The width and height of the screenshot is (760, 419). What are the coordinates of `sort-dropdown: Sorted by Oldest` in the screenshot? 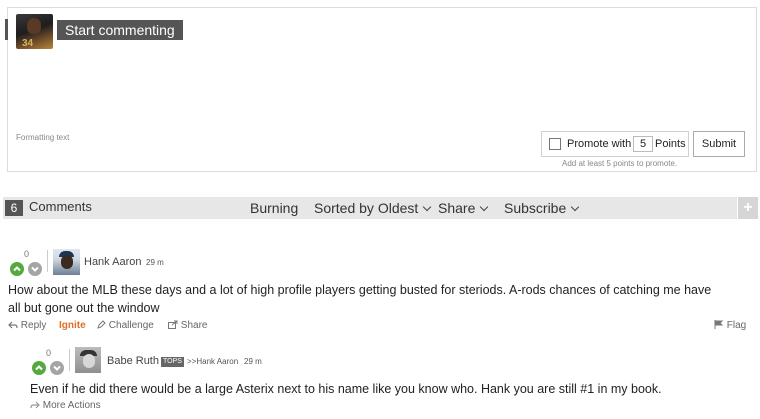 It's located at (373, 208).